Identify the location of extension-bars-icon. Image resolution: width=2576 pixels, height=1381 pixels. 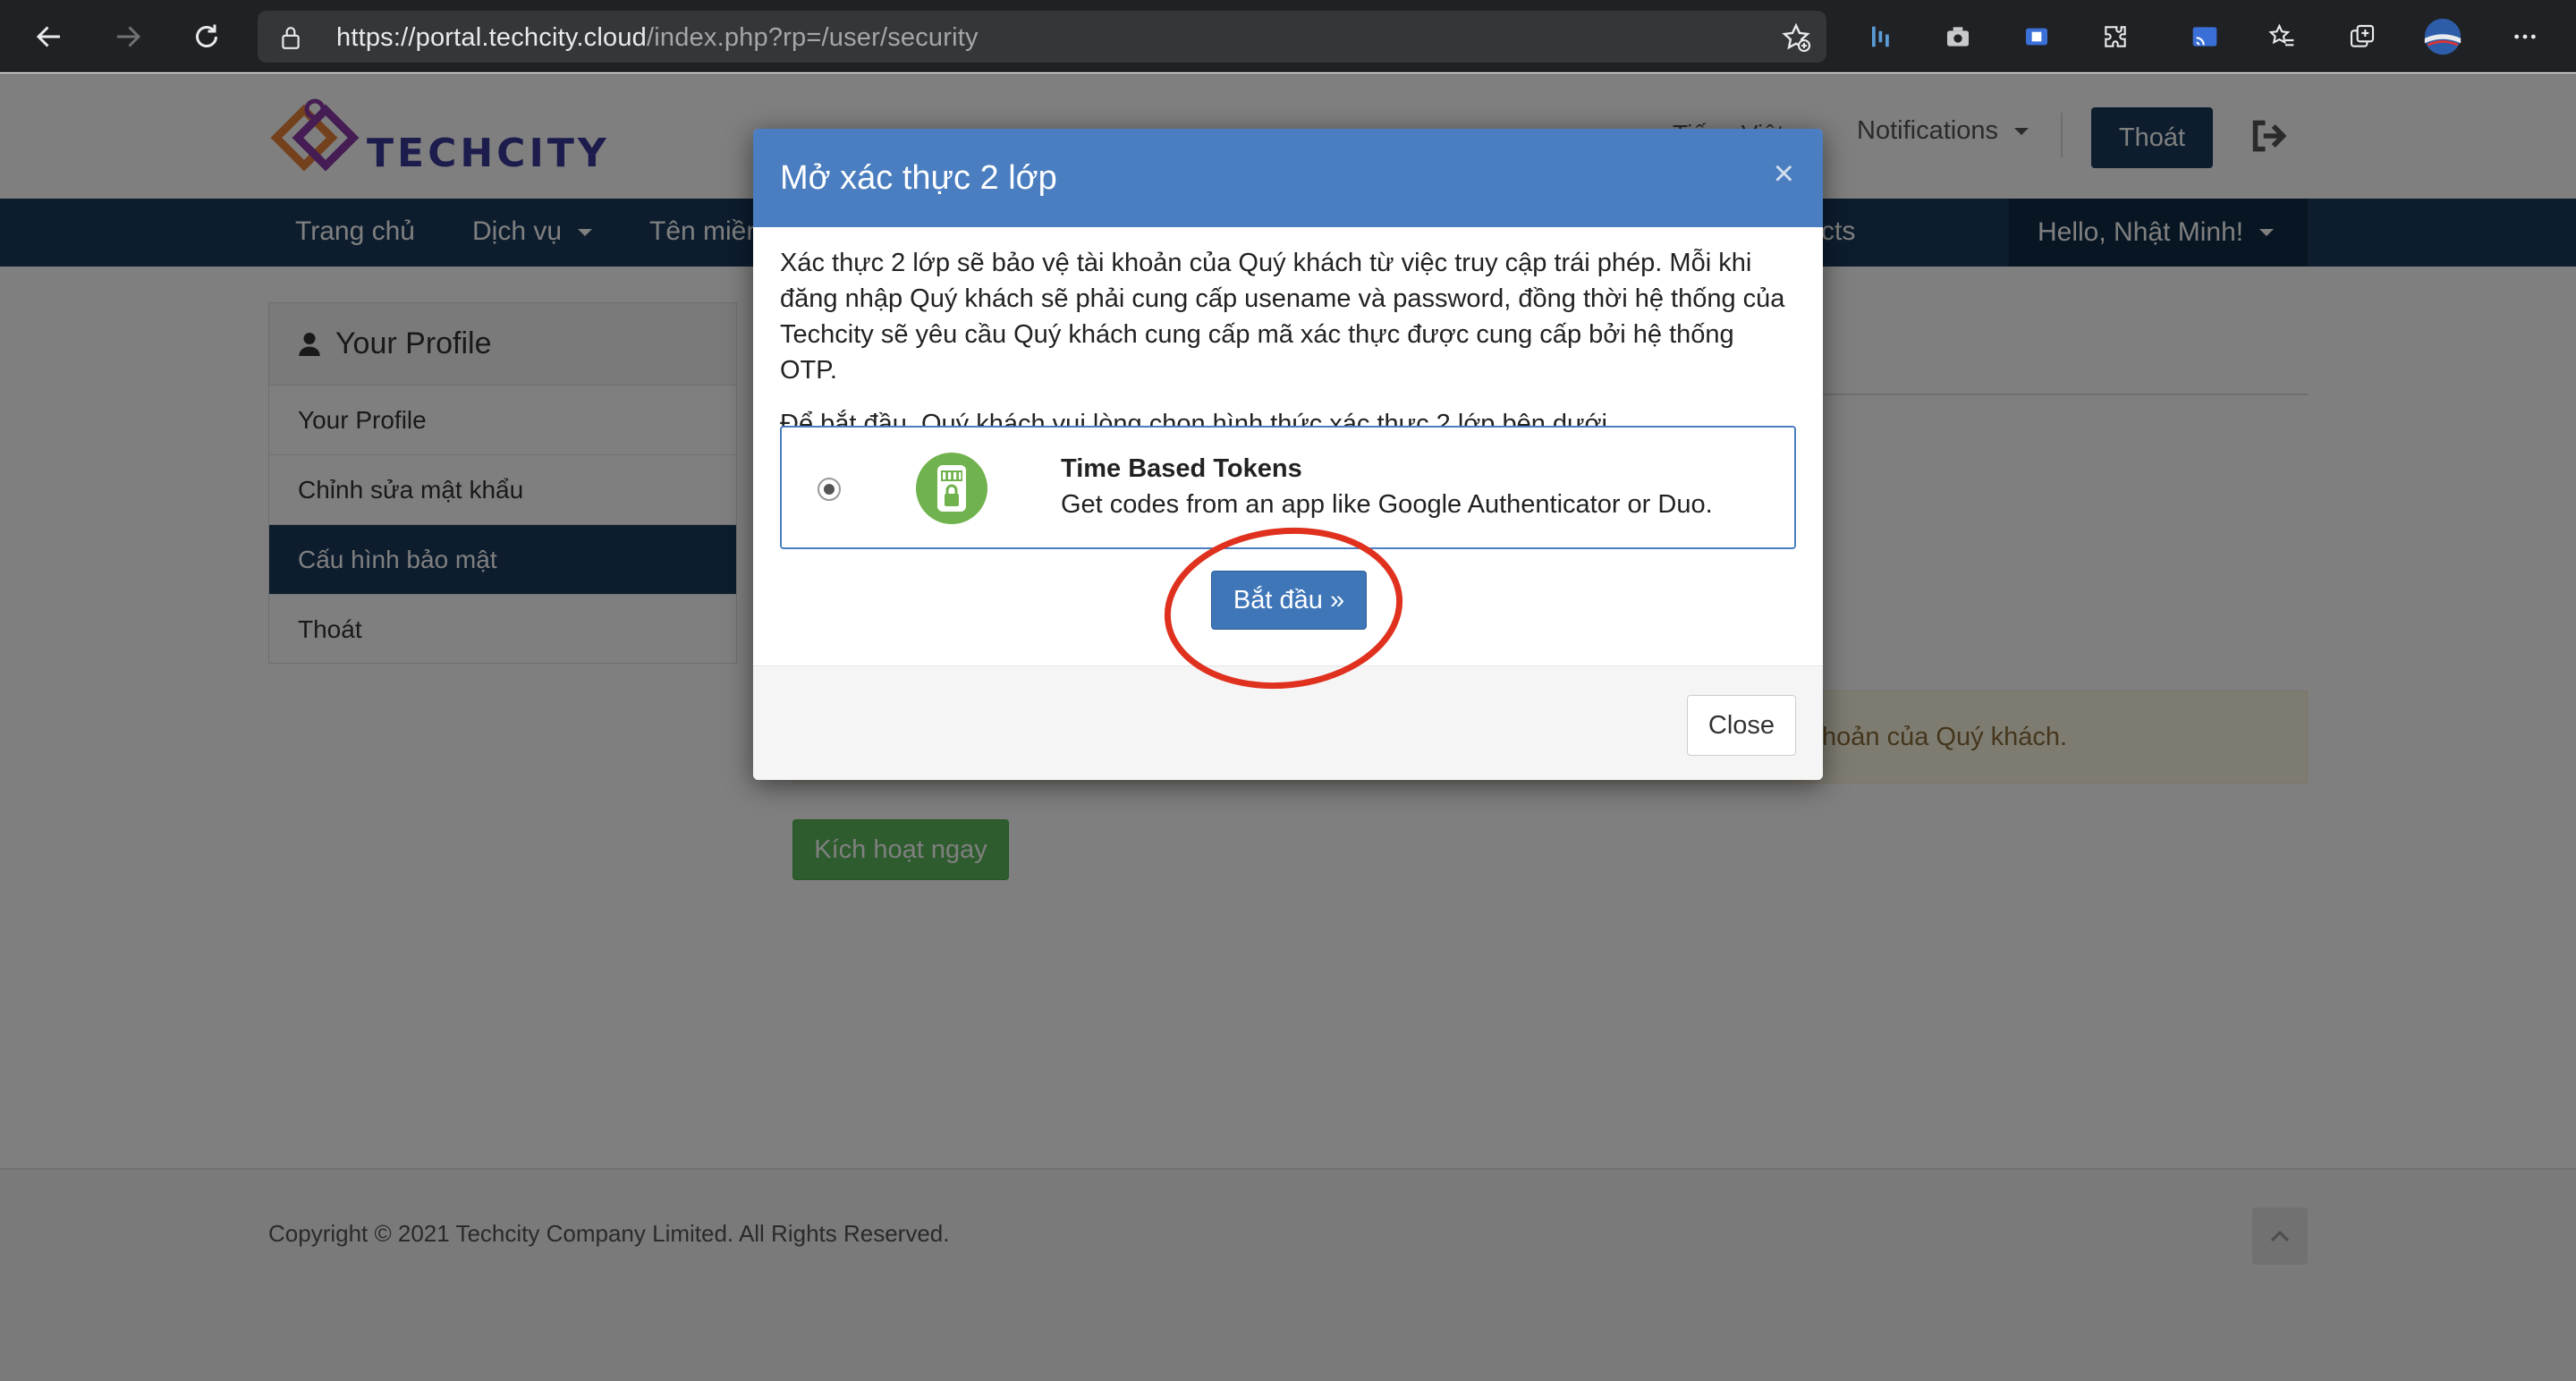
(1881, 36).